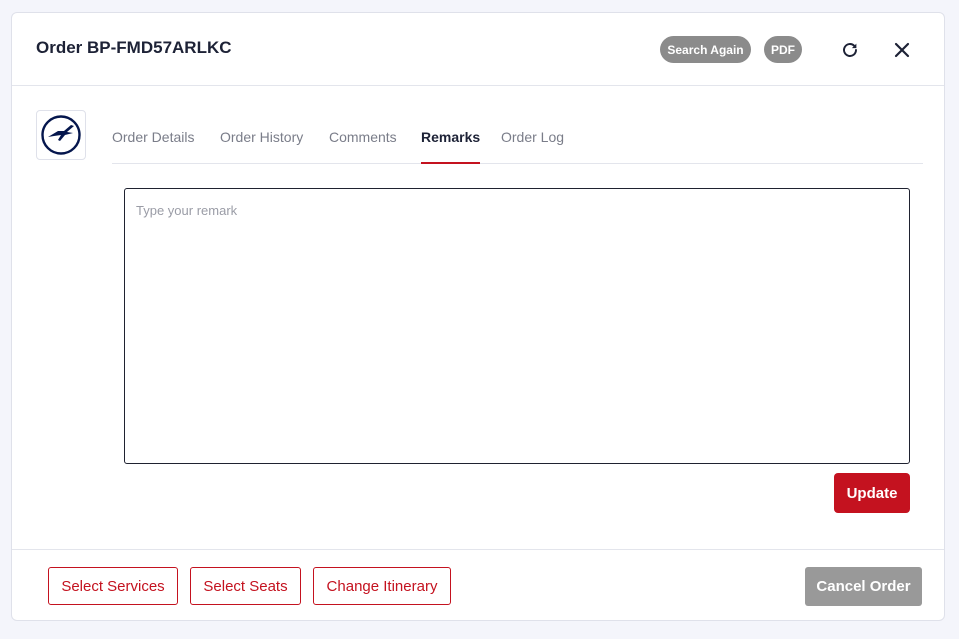  What do you see at coordinates (850, 50) in the screenshot?
I see `refresh-icon` at bounding box center [850, 50].